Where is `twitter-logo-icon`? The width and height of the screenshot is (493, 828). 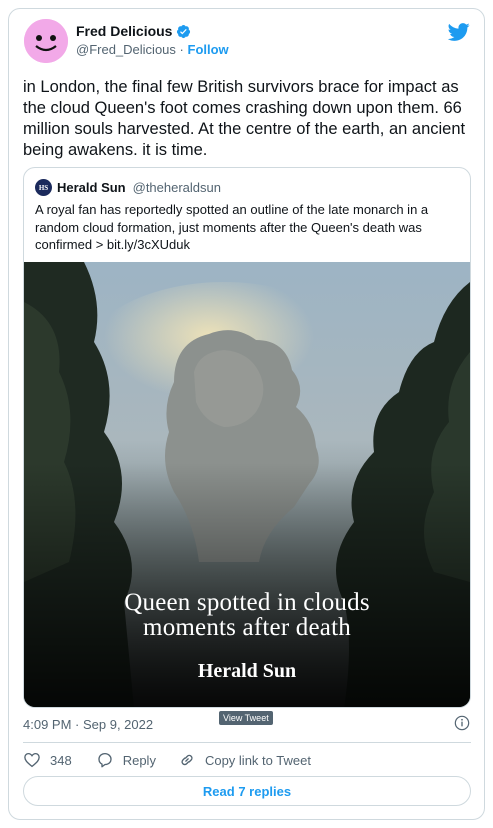
twitter-logo-icon is located at coordinates (459, 32).